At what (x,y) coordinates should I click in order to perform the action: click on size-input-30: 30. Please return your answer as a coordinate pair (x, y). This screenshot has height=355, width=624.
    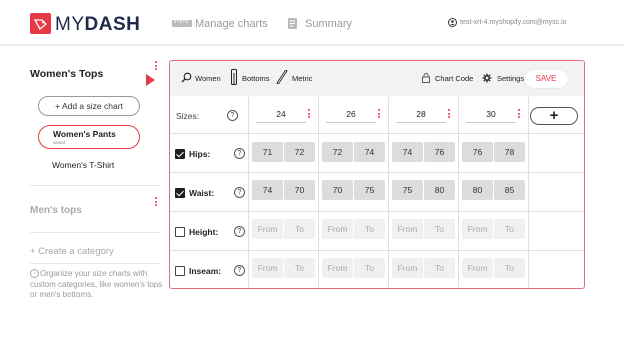
    Looking at the image, I should click on (491, 115).